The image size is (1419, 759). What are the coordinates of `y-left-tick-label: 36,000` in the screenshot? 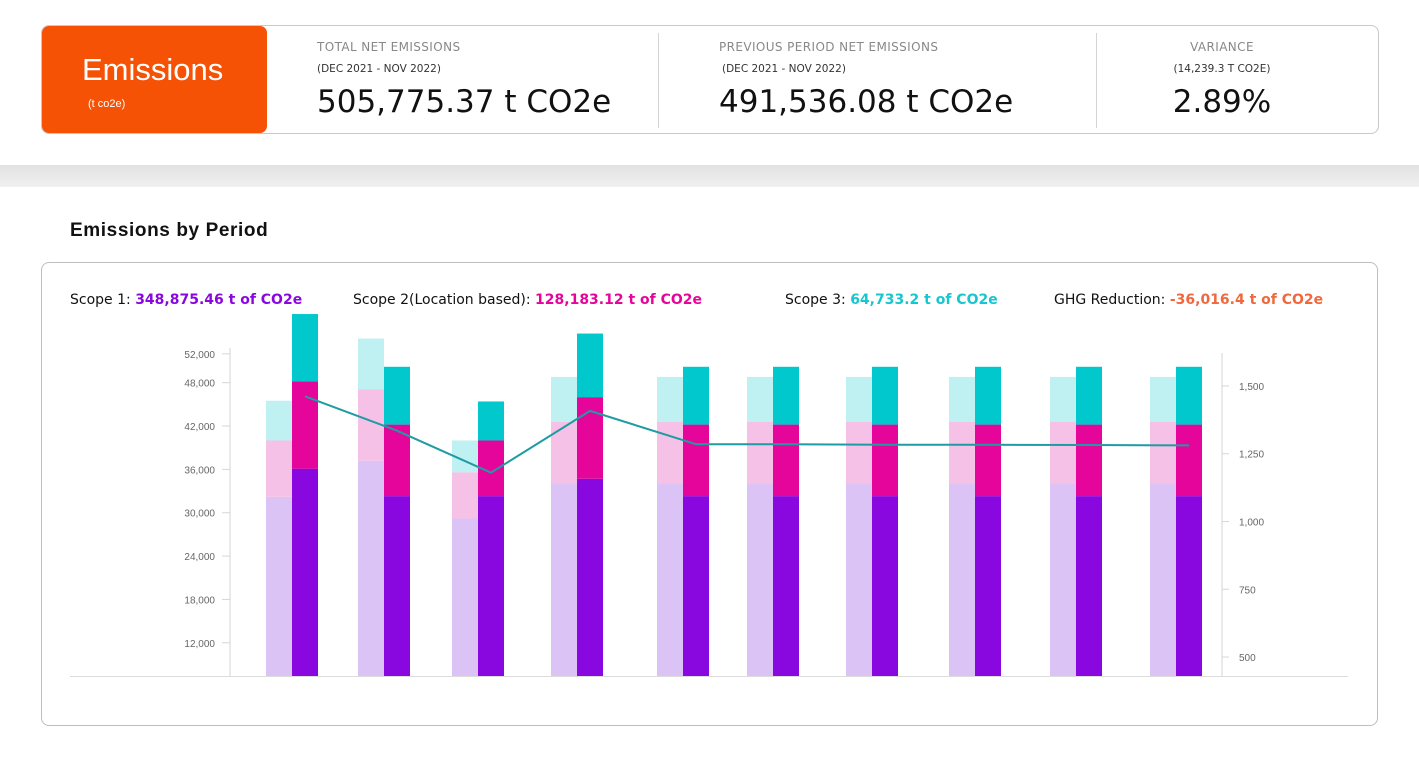 It's located at (199, 470).